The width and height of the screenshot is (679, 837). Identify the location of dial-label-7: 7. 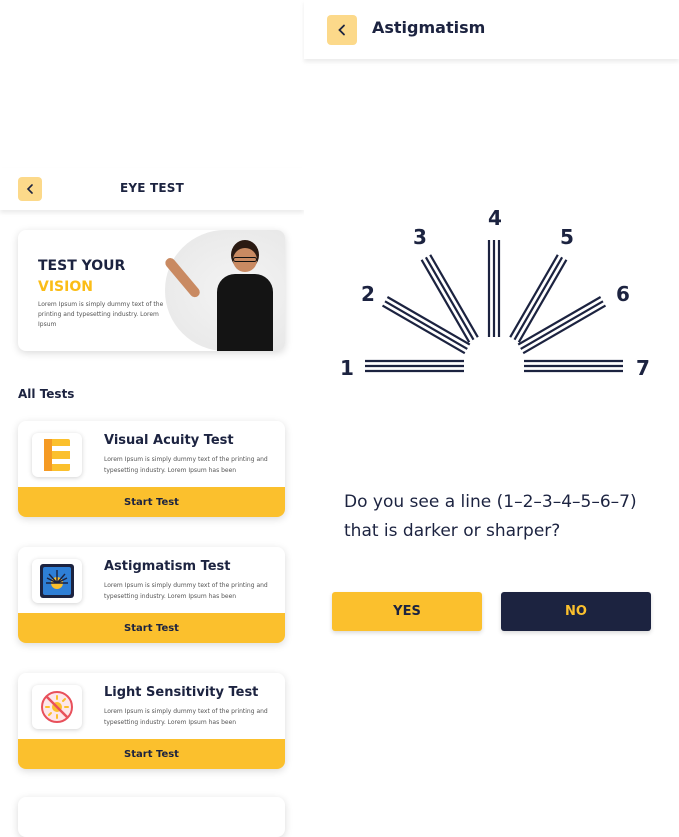
(643, 368).